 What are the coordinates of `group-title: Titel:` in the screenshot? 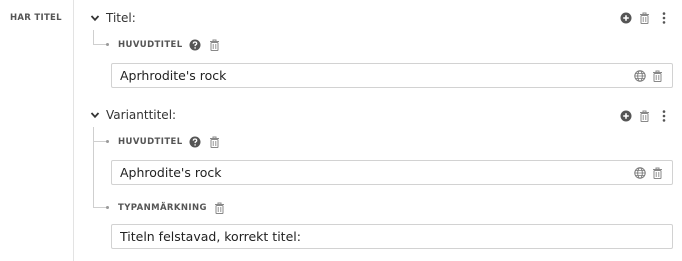 It's located at (121, 18).